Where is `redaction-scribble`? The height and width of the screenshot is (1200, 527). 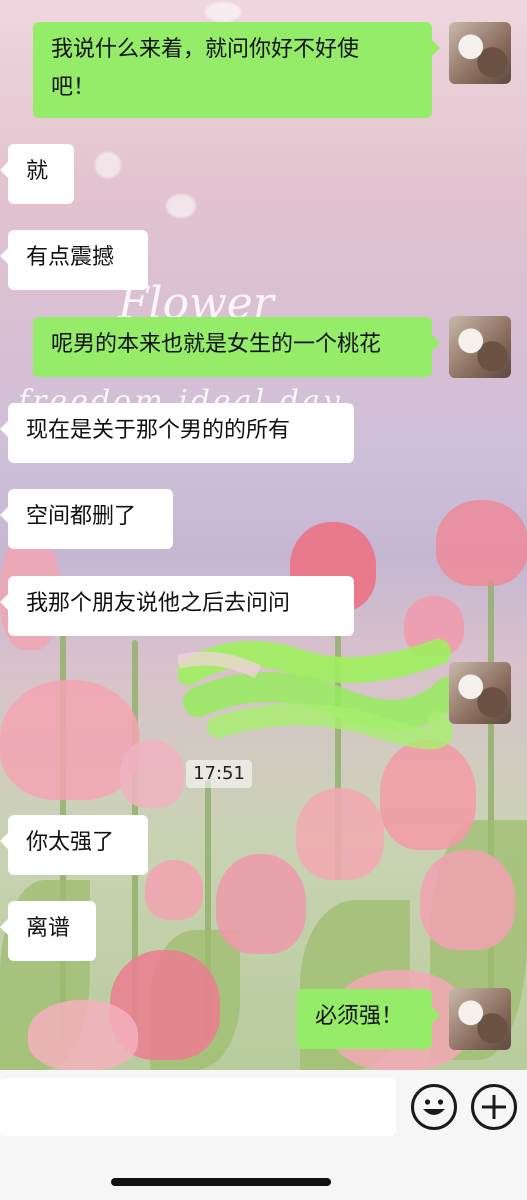
redaction-scribble is located at coordinates (315, 694).